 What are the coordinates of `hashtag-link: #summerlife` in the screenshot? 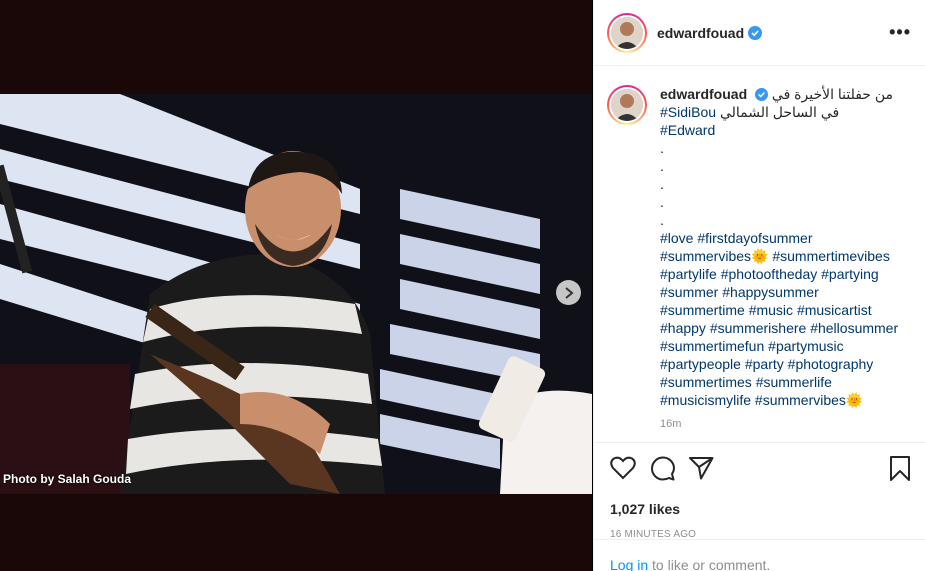 It's located at (794, 382).